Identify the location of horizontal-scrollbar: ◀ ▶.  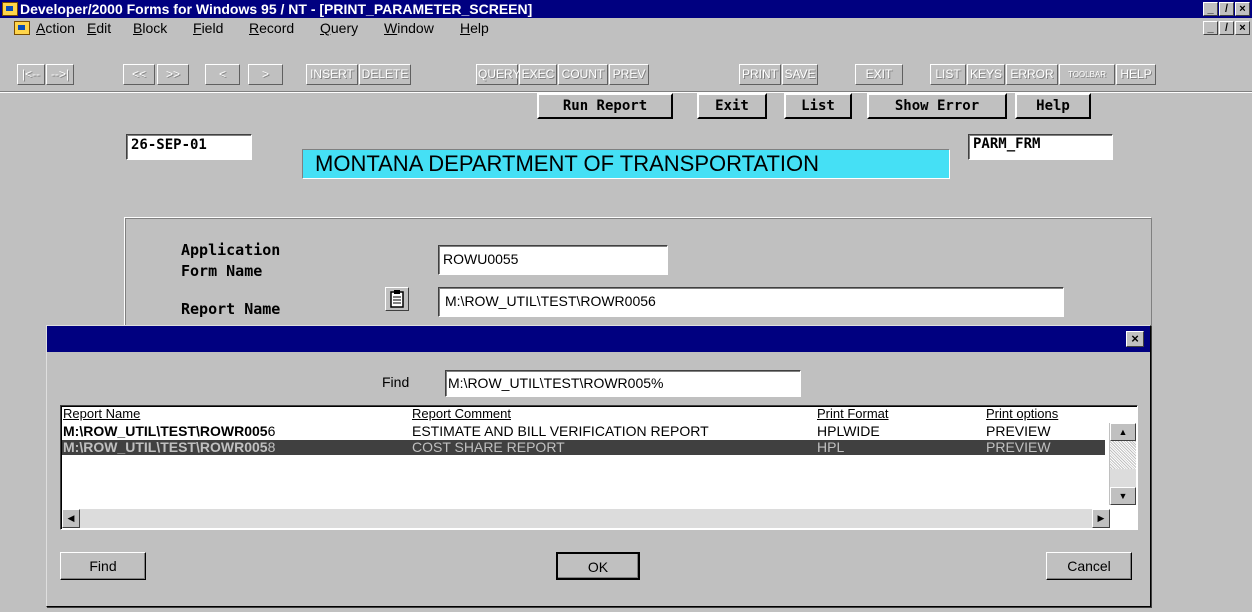
(586, 518).